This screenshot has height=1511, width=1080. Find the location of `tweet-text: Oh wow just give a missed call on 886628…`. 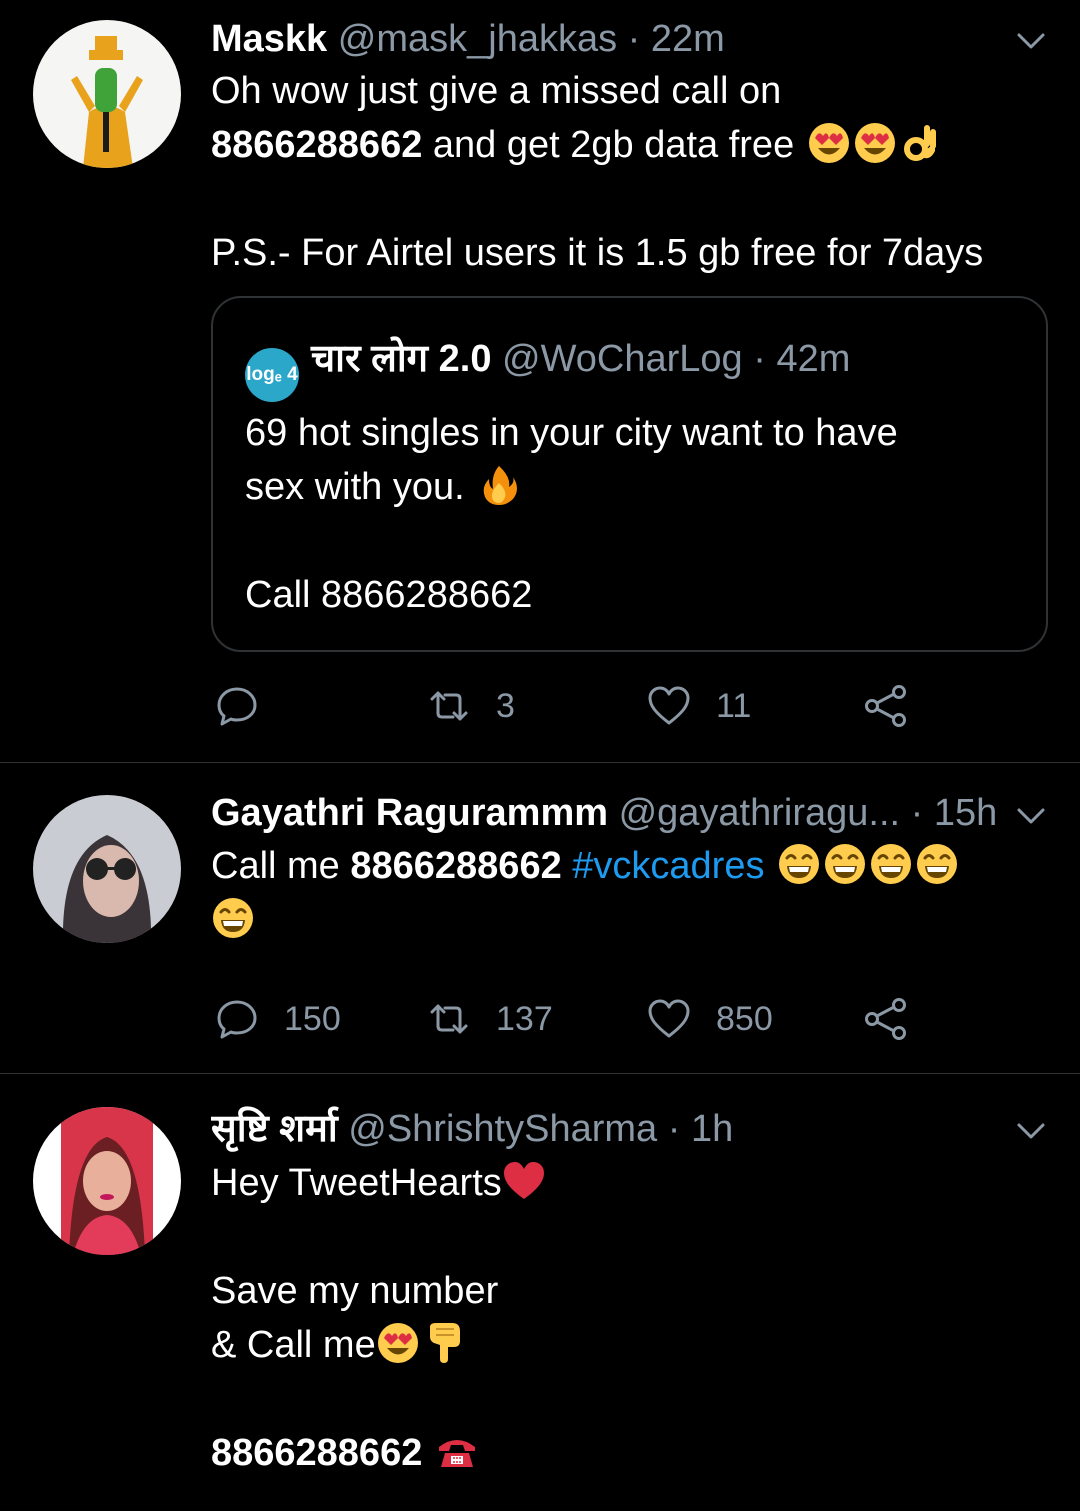

tweet-text: Oh wow just give a missed call on 886628… is located at coordinates (631, 172).